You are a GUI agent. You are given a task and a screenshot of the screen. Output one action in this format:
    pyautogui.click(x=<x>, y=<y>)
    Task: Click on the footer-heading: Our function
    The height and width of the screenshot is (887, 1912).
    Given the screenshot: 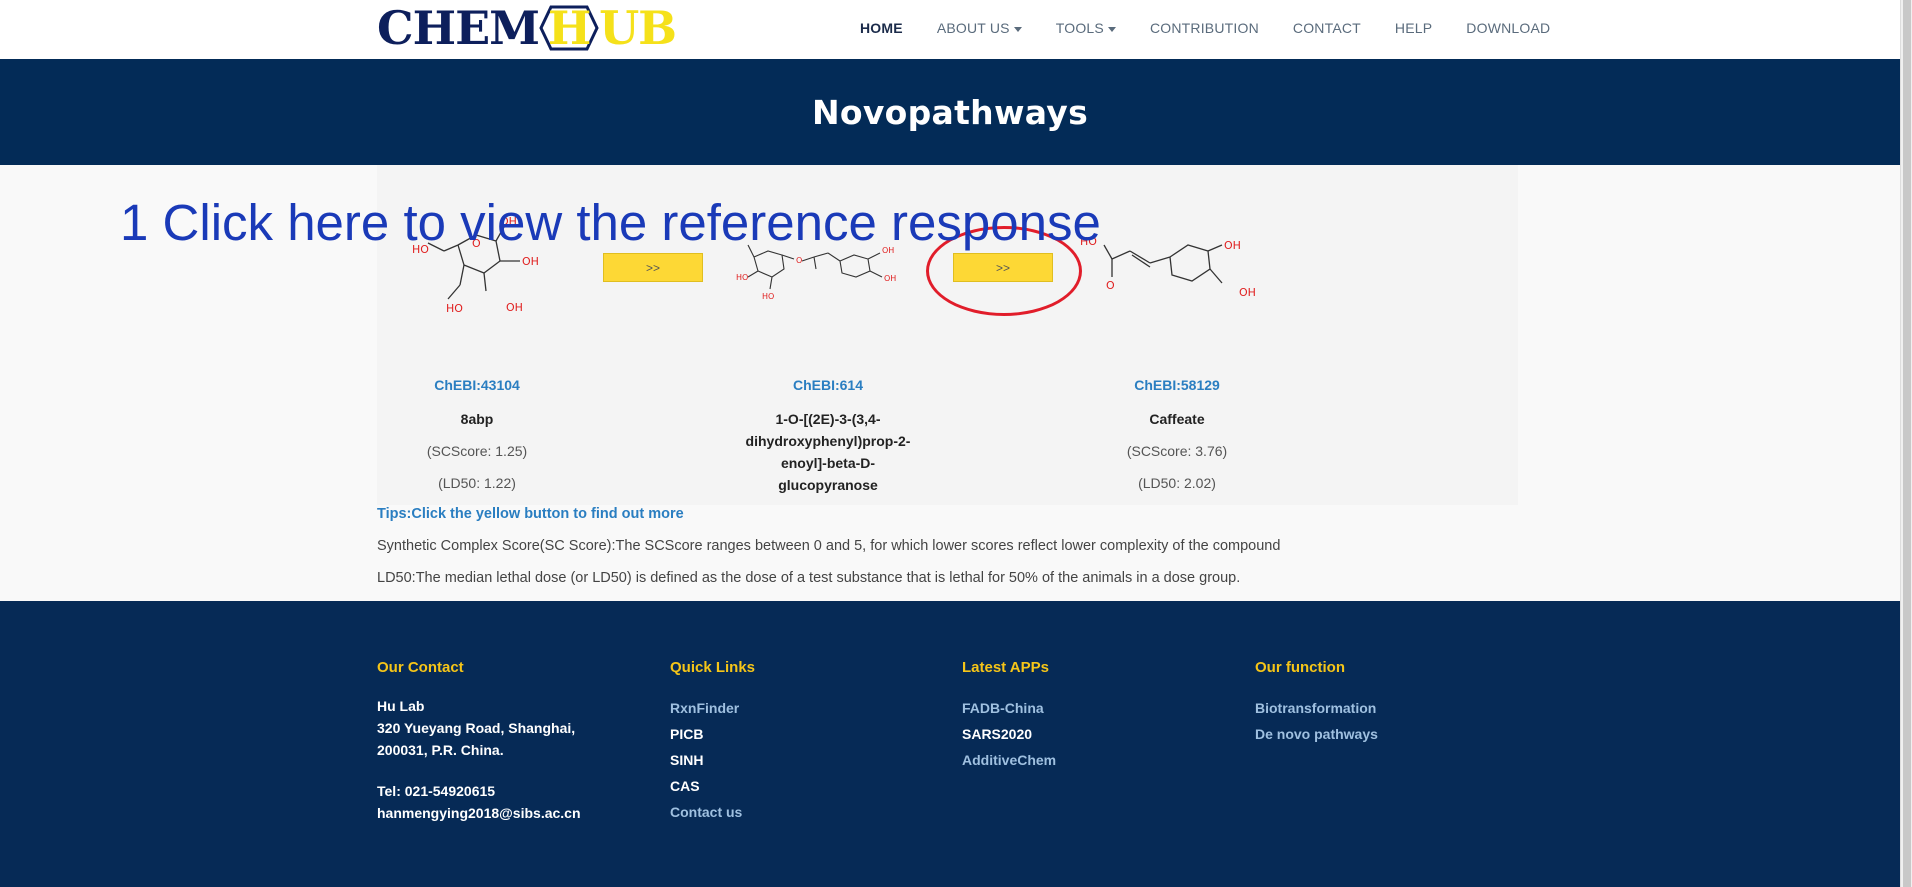 What is the action you would take?
    pyautogui.click(x=1300, y=667)
    